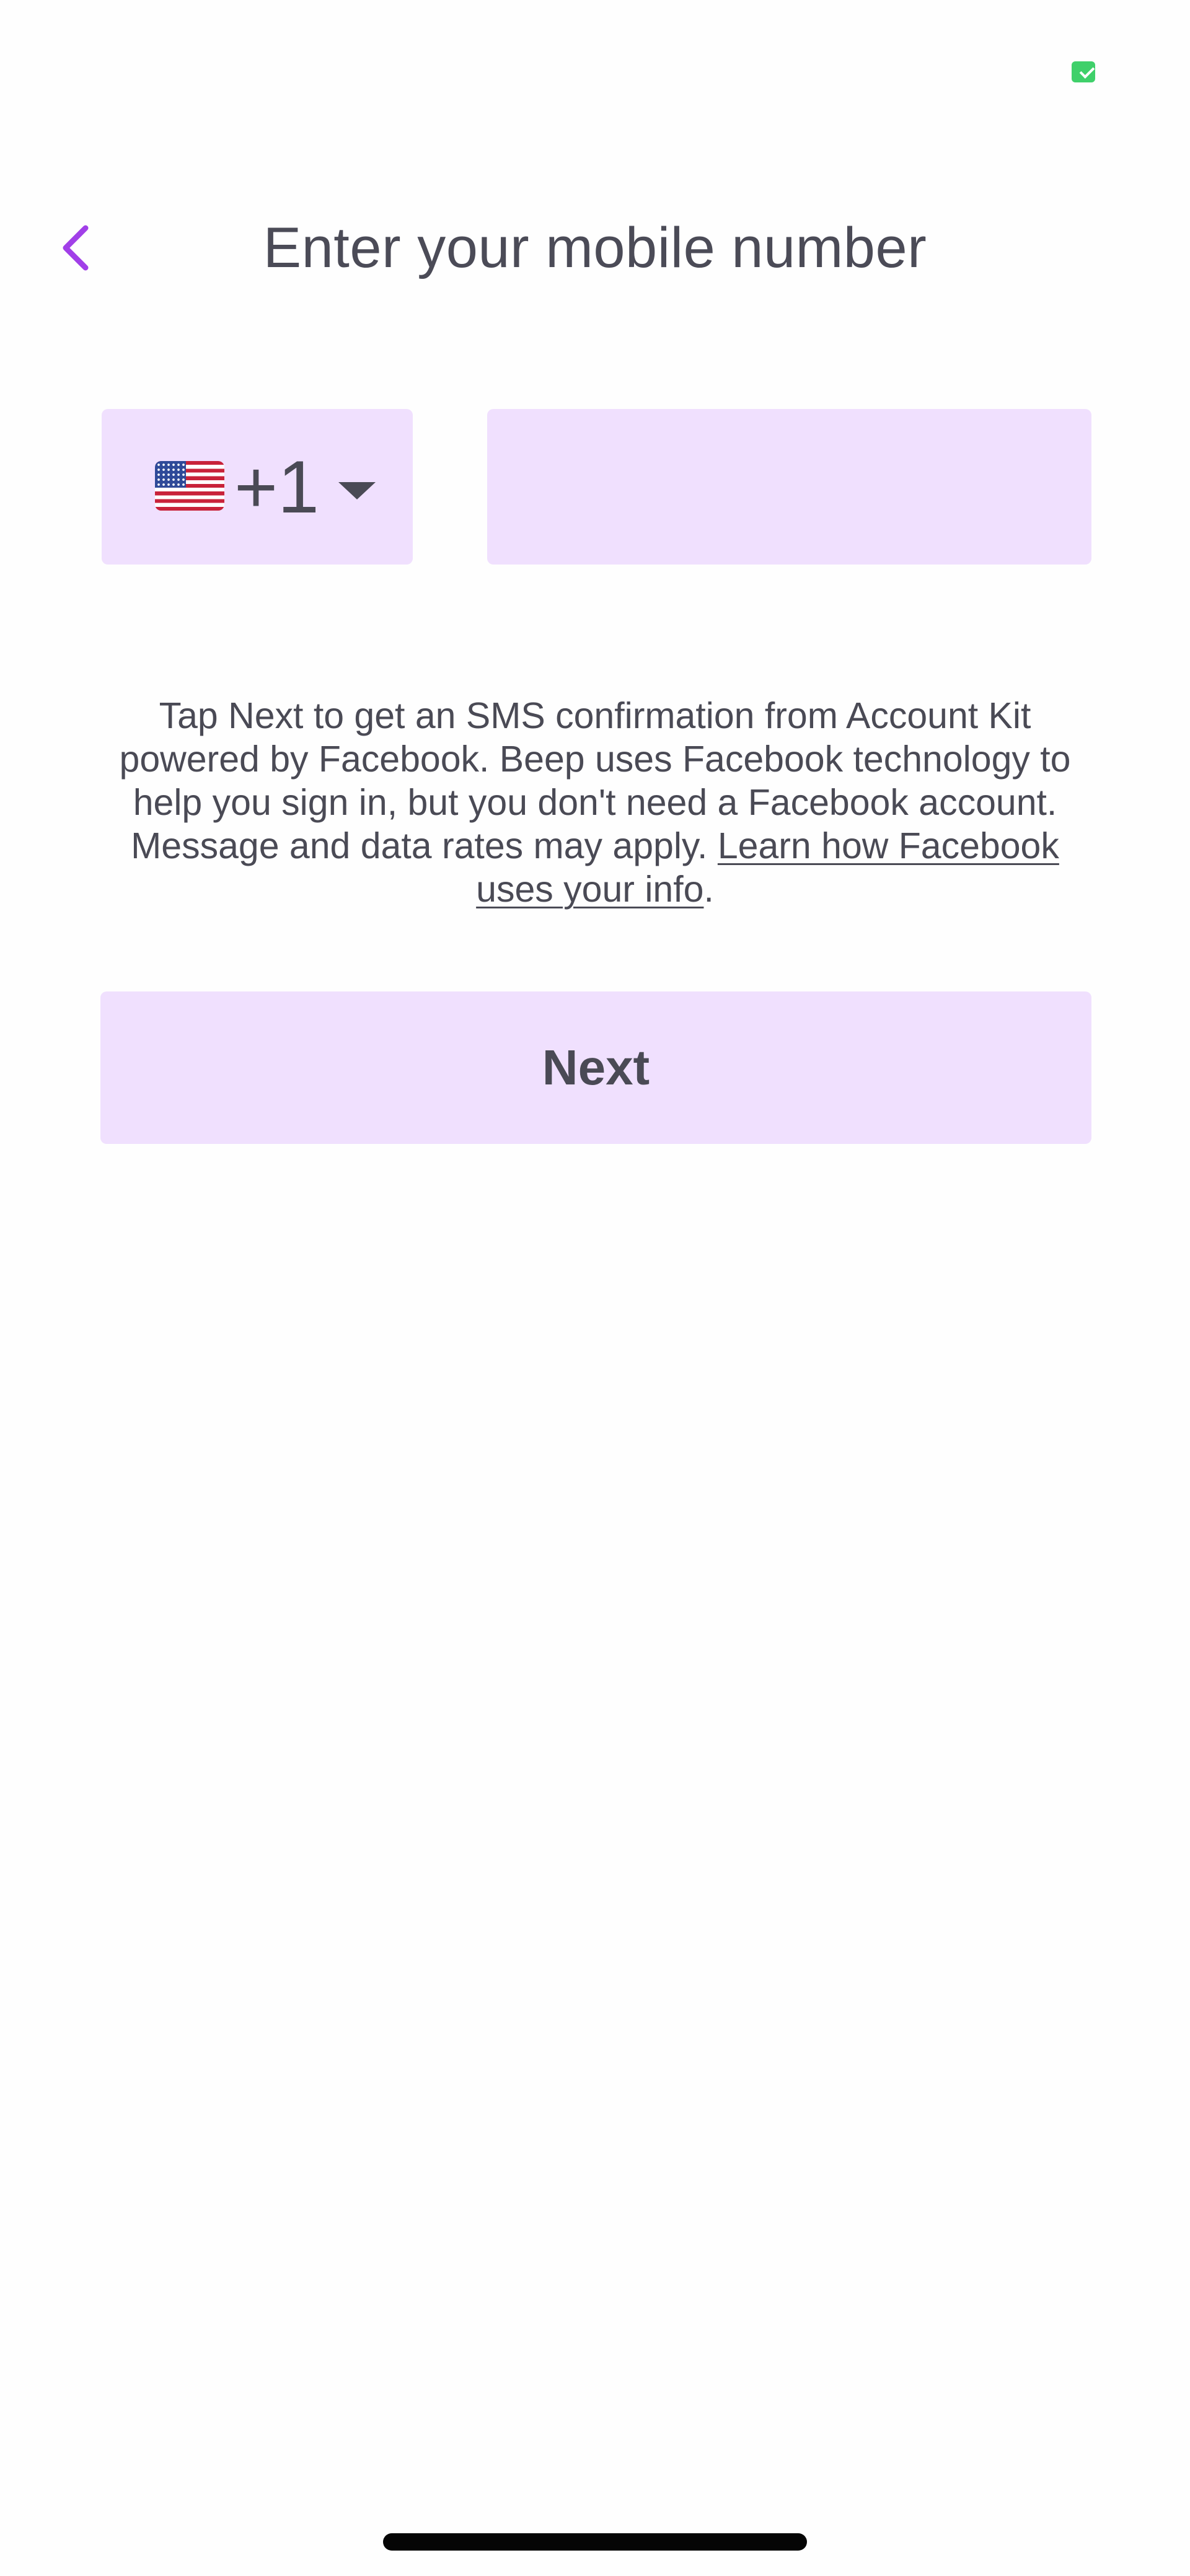 This screenshot has height=2576, width=1190. What do you see at coordinates (276, 487) in the screenshot?
I see `country-code-label: +1` at bounding box center [276, 487].